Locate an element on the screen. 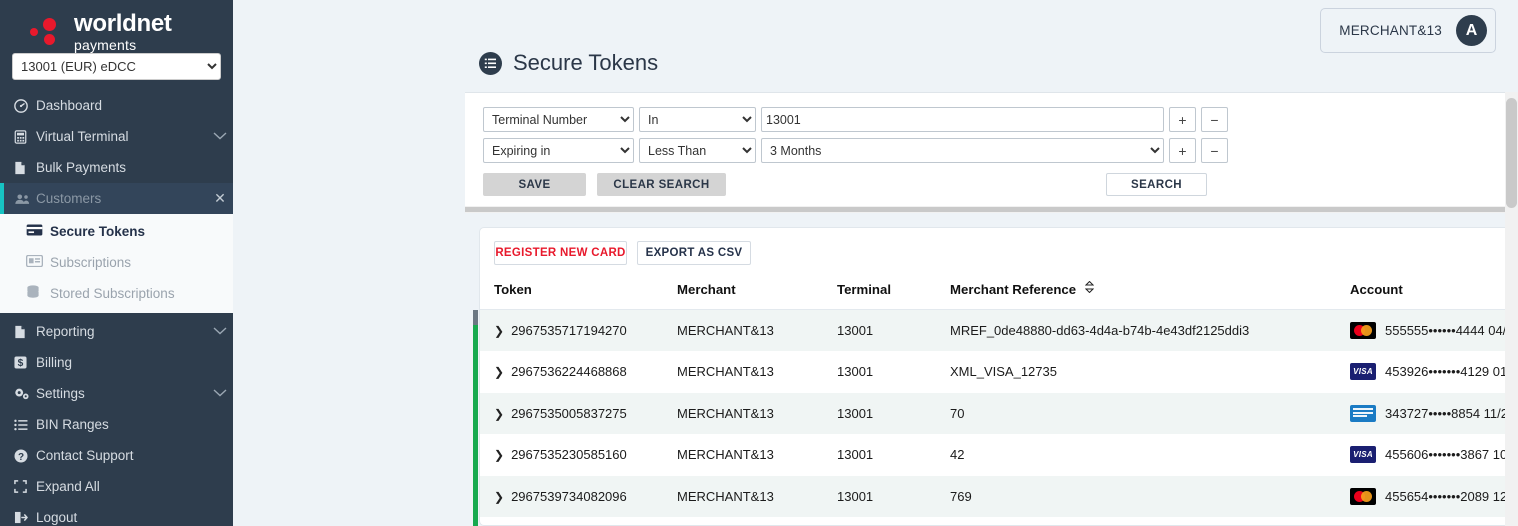  calculator-icon is located at coordinates (25, 136).